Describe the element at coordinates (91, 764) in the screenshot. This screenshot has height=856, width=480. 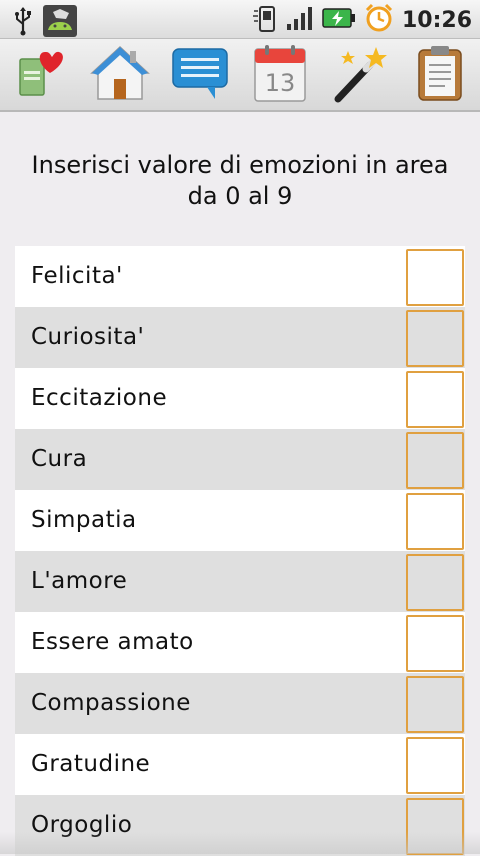
I see `emotion-label: Gratudine` at that location.